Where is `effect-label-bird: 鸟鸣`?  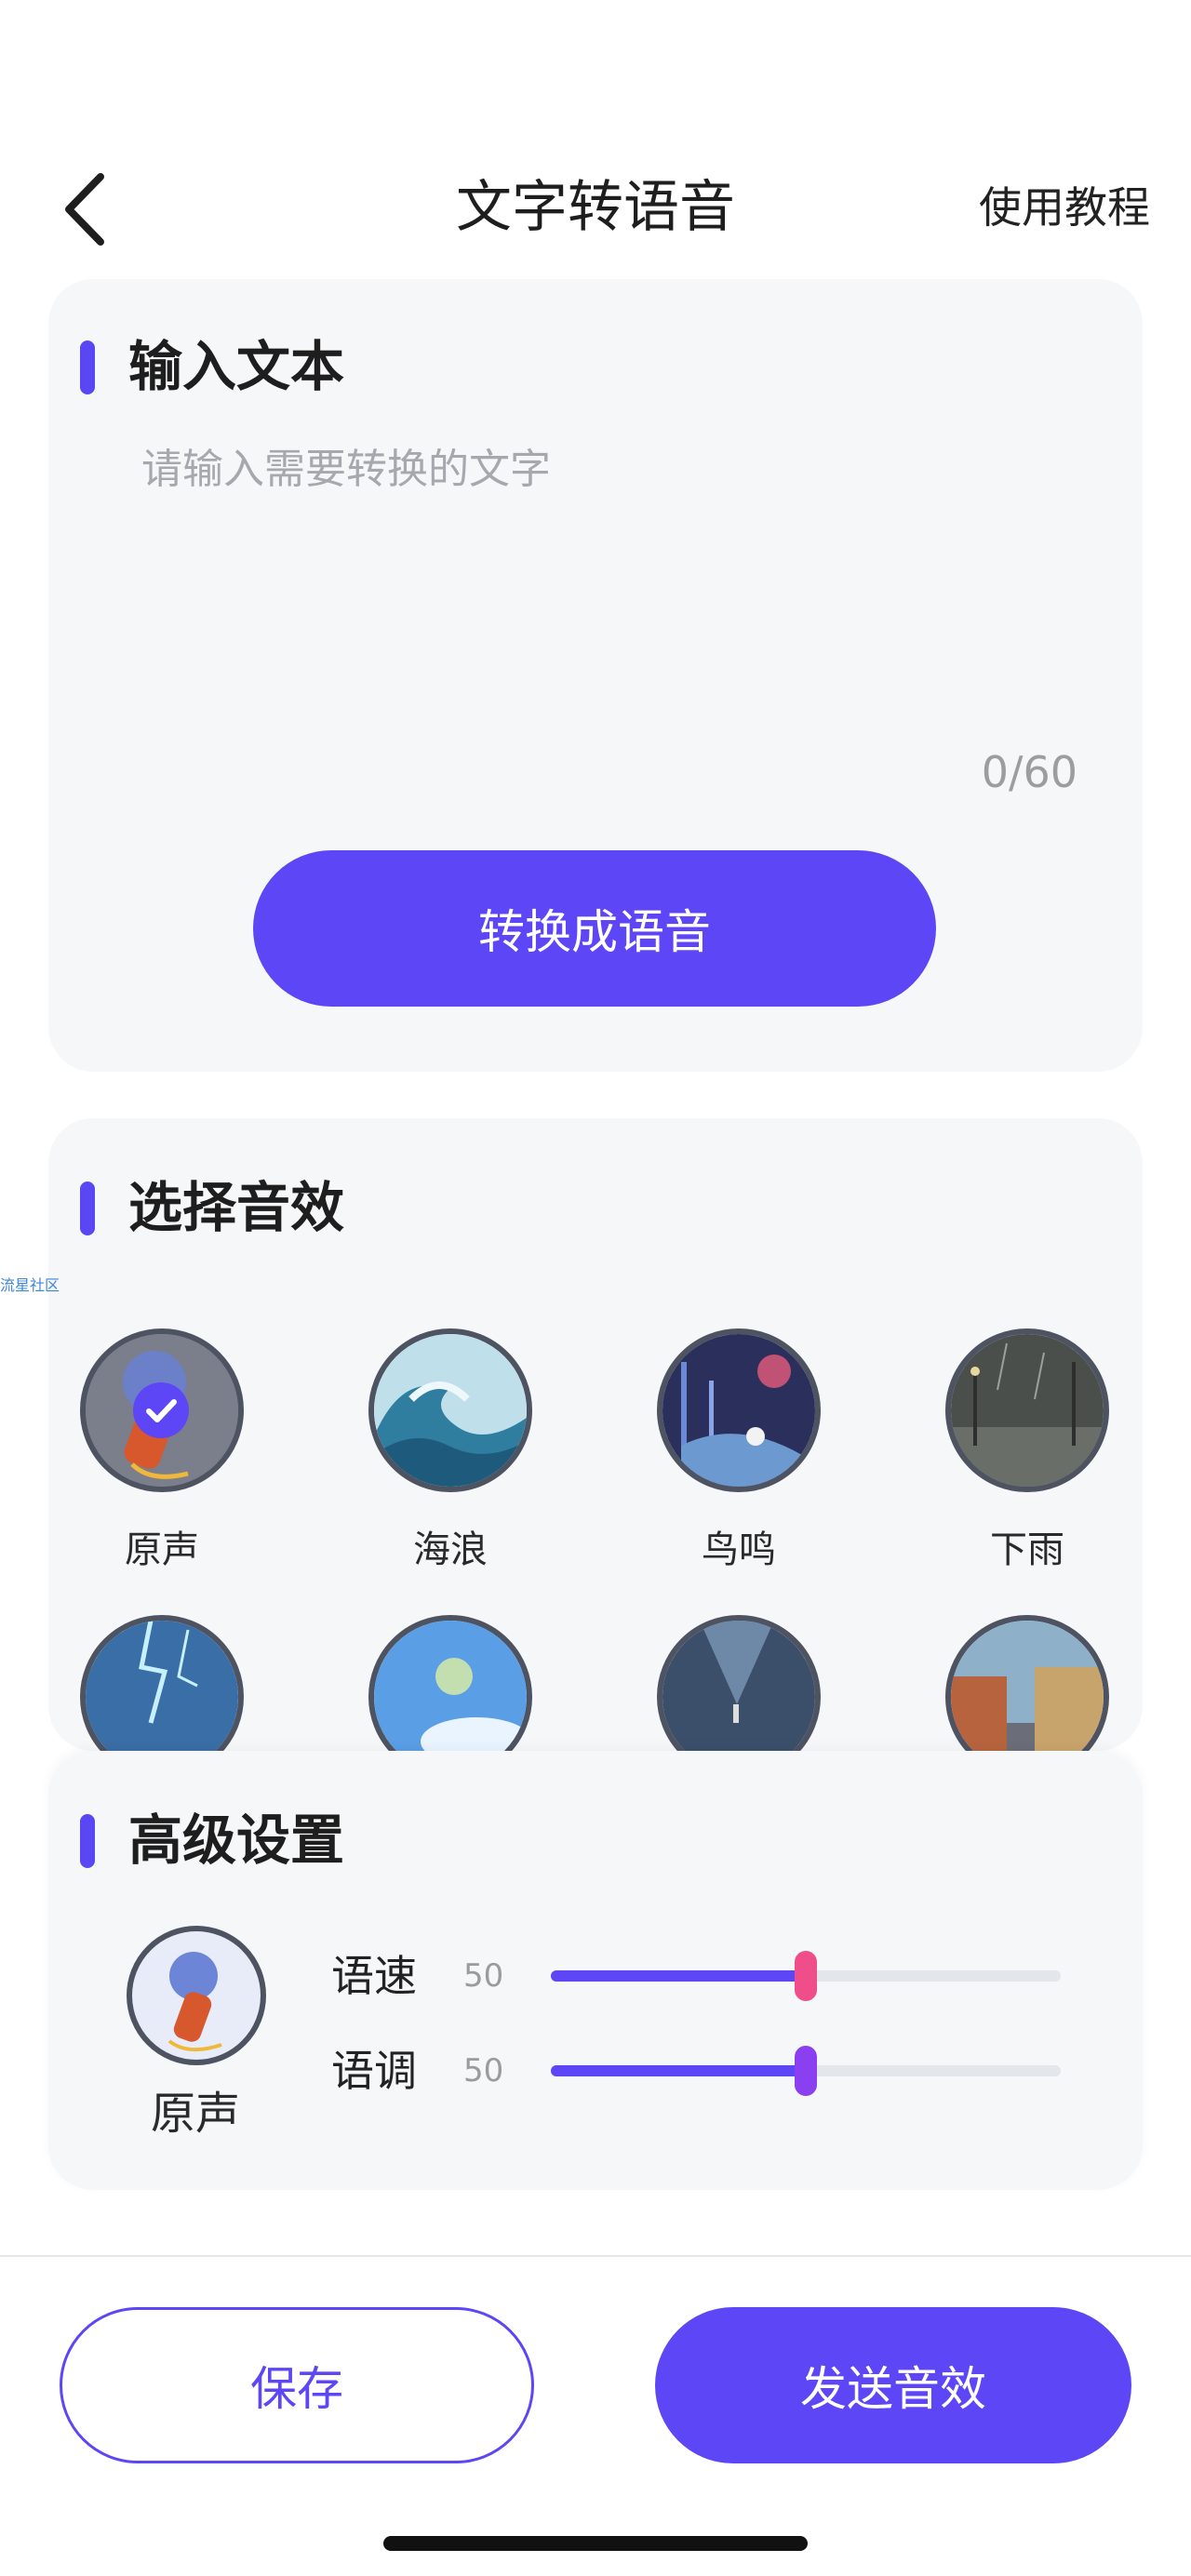 effect-label-bird: 鸟鸣 is located at coordinates (739, 1549).